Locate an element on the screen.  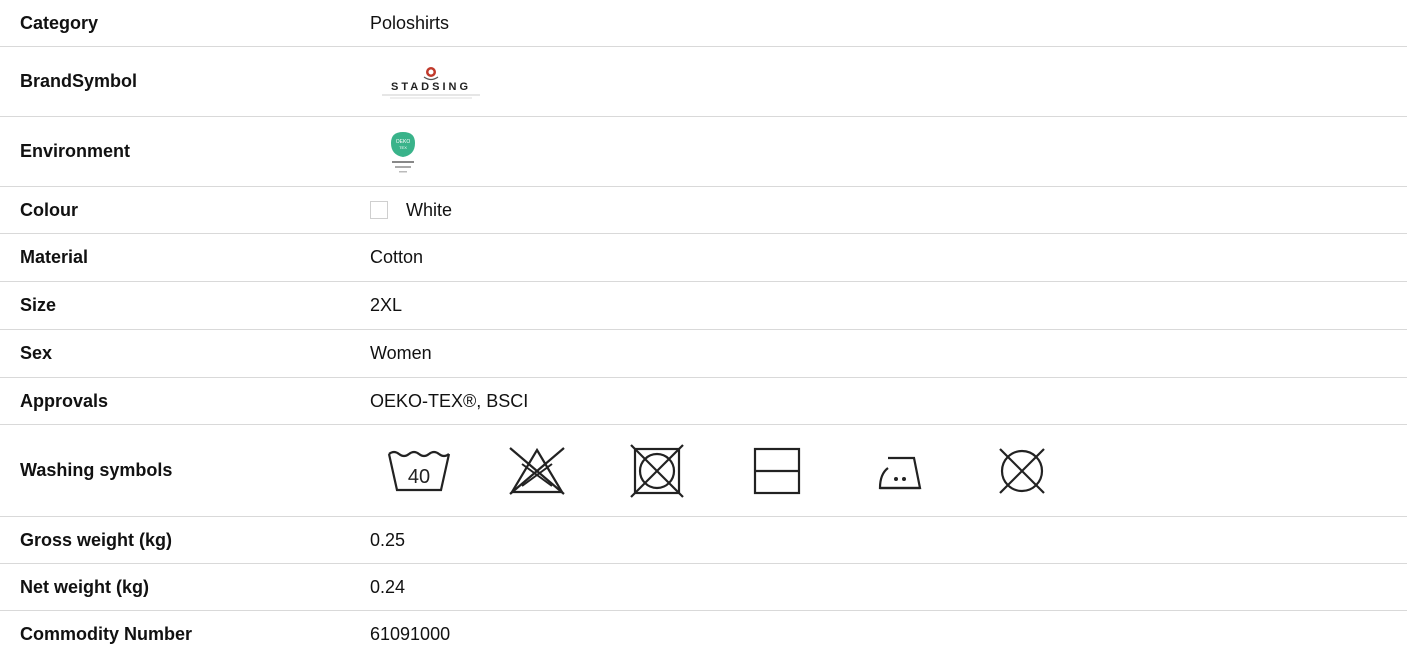
brand-logo: STADSING is located at coordinates (427, 82).